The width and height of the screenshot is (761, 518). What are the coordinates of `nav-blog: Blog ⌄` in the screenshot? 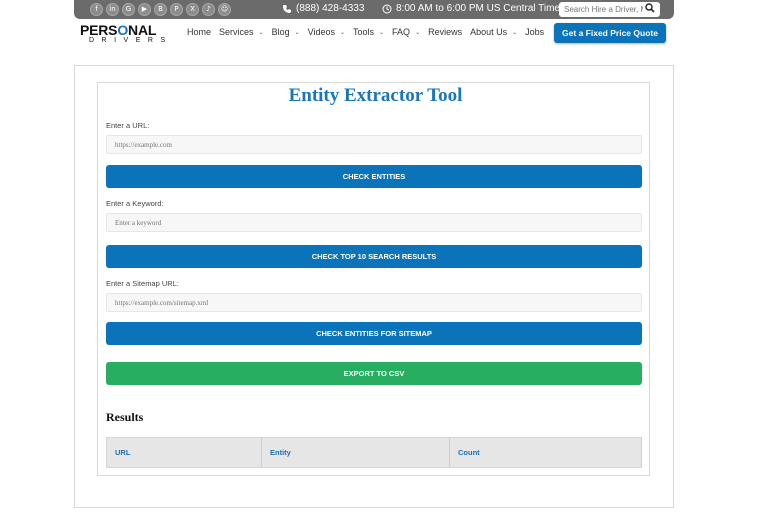 It's located at (286, 32).